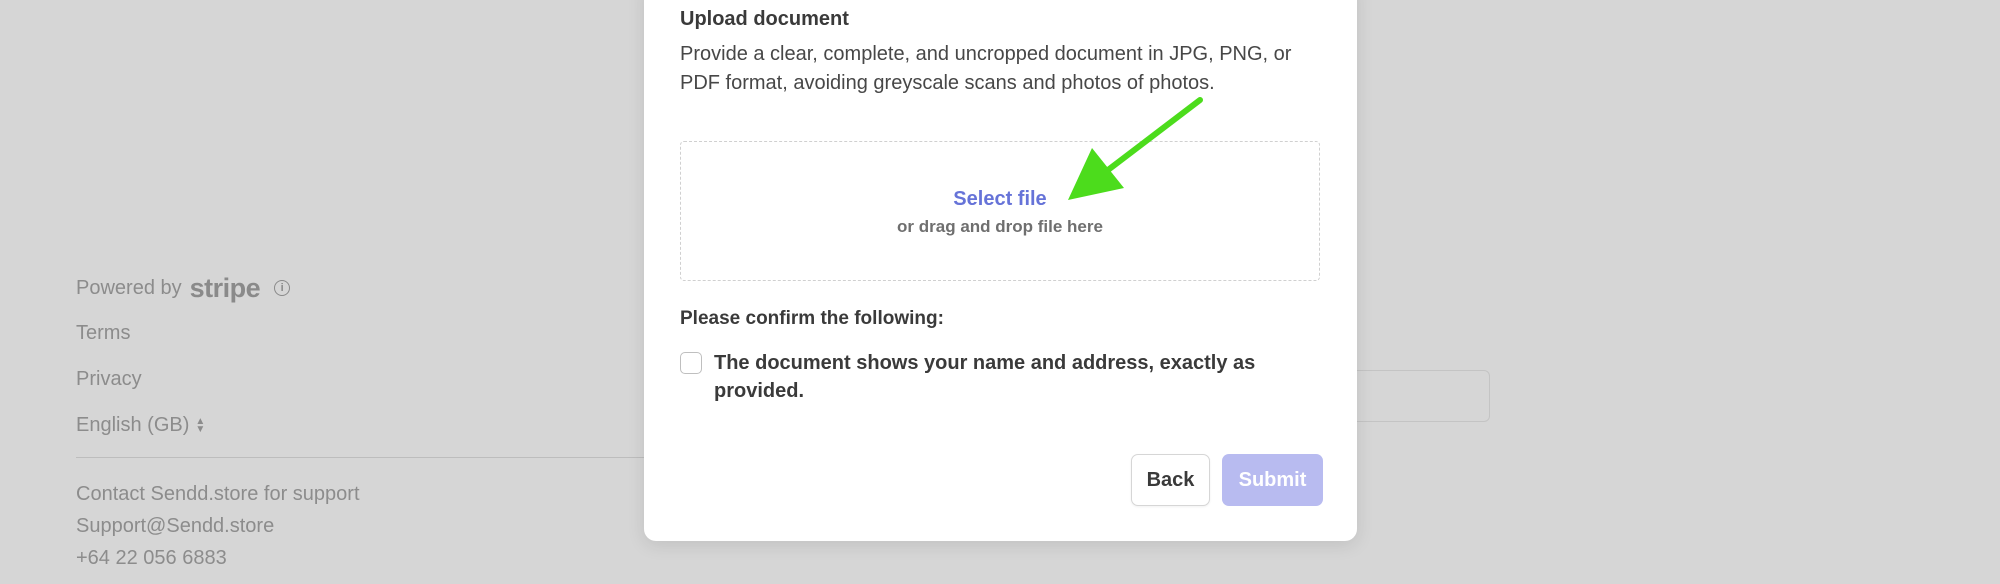 The width and height of the screenshot is (2000, 584). I want to click on powered-by-stripe: Powered by stripe i, so click(376, 288).